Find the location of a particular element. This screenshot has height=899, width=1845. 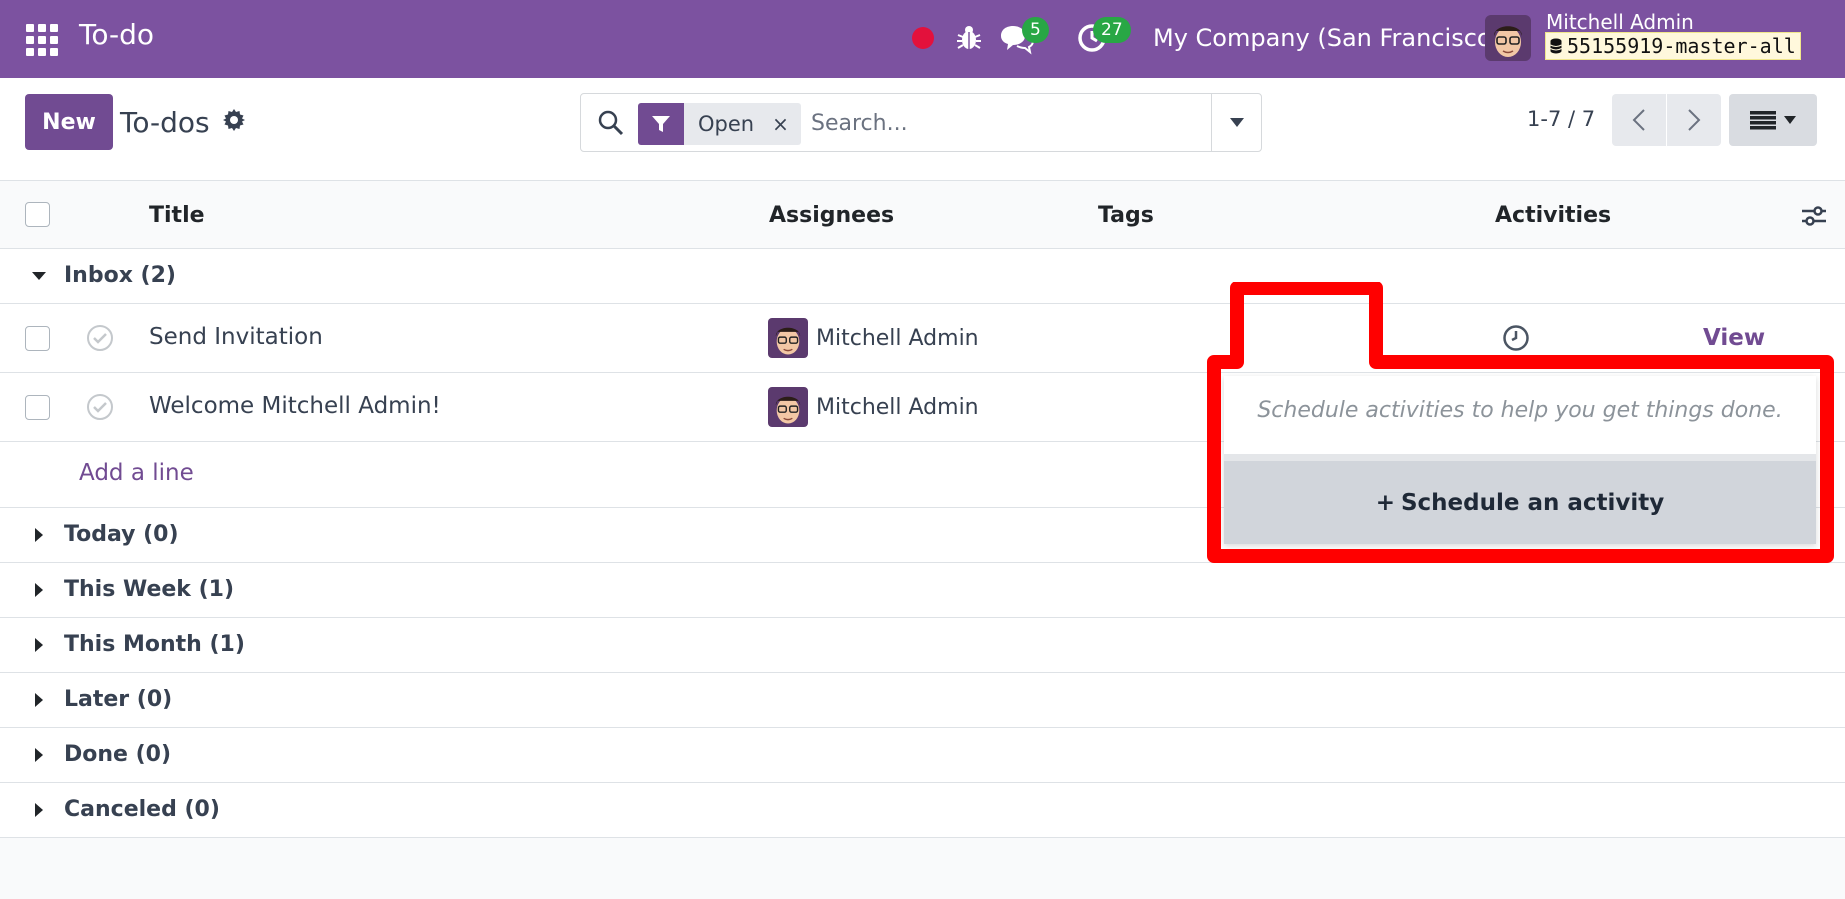

chevron-right-icon is located at coordinates (1694, 120).